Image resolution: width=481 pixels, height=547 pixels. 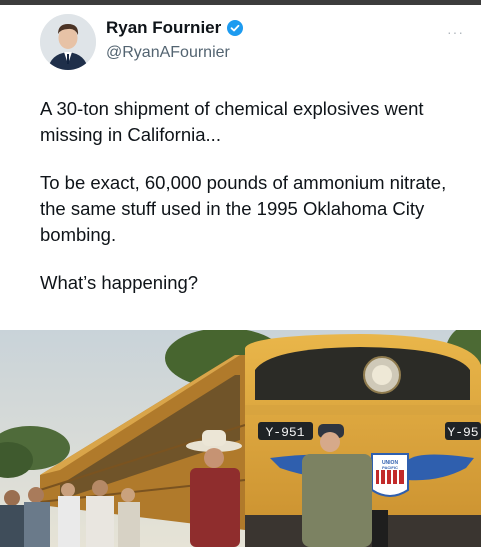 What do you see at coordinates (68, 42) in the screenshot?
I see `avatar` at bounding box center [68, 42].